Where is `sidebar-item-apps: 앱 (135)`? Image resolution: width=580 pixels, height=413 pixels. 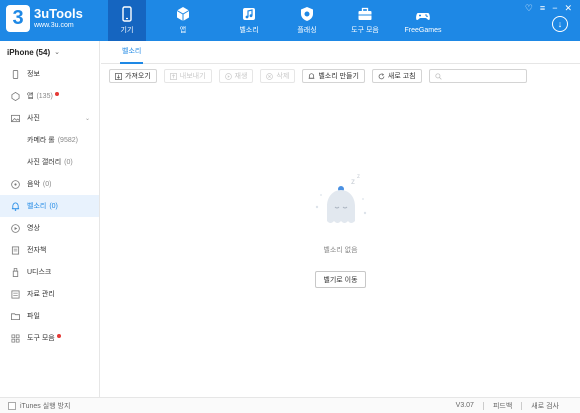
sidebar-item-apps: 앱 (135) is located at coordinates (49, 96).